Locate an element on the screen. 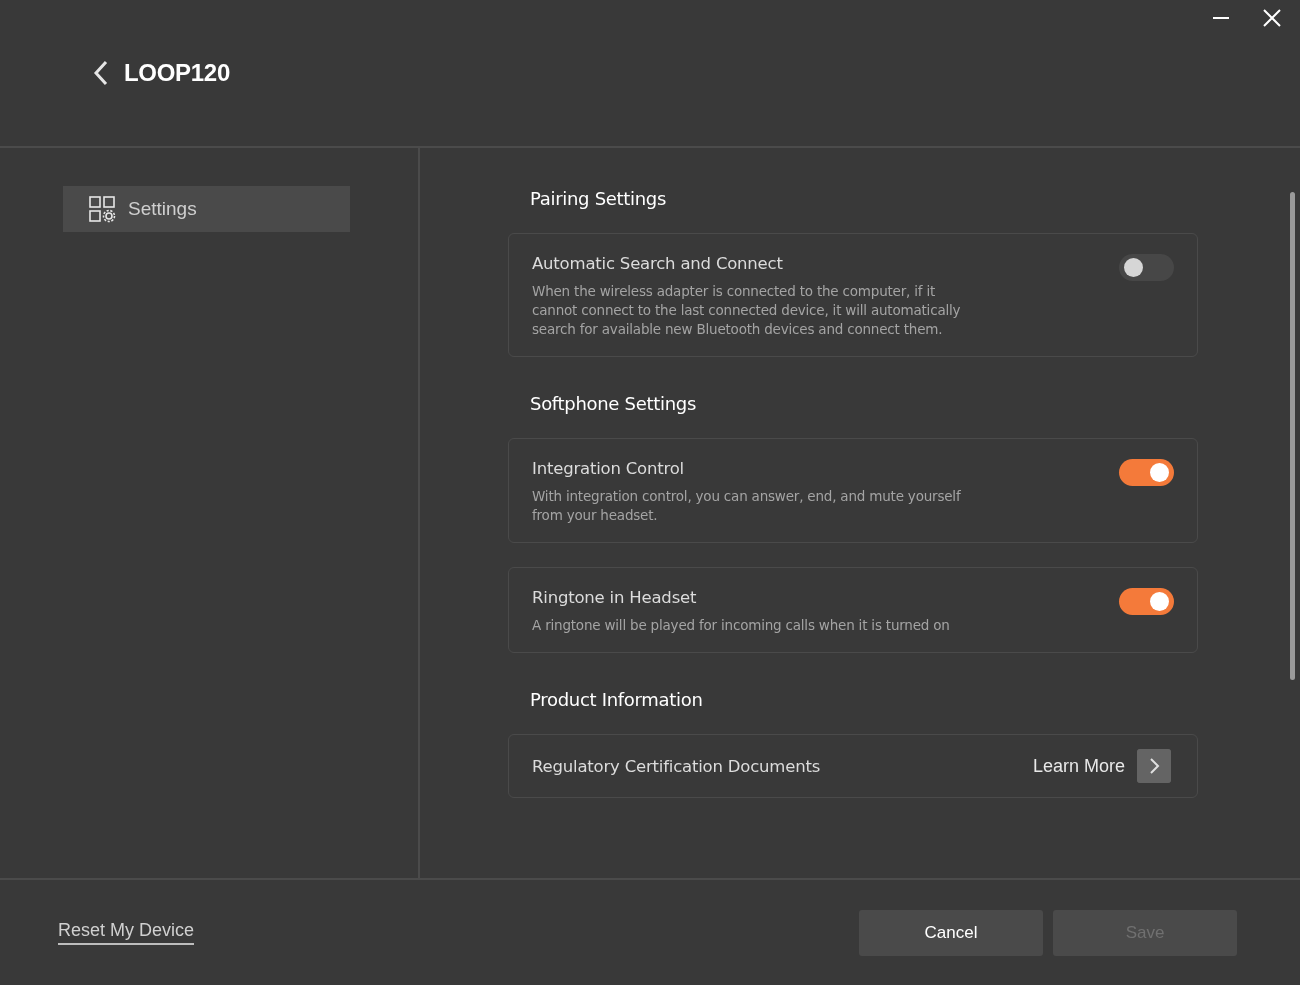  cancel-button: Cancel is located at coordinates (951, 932).